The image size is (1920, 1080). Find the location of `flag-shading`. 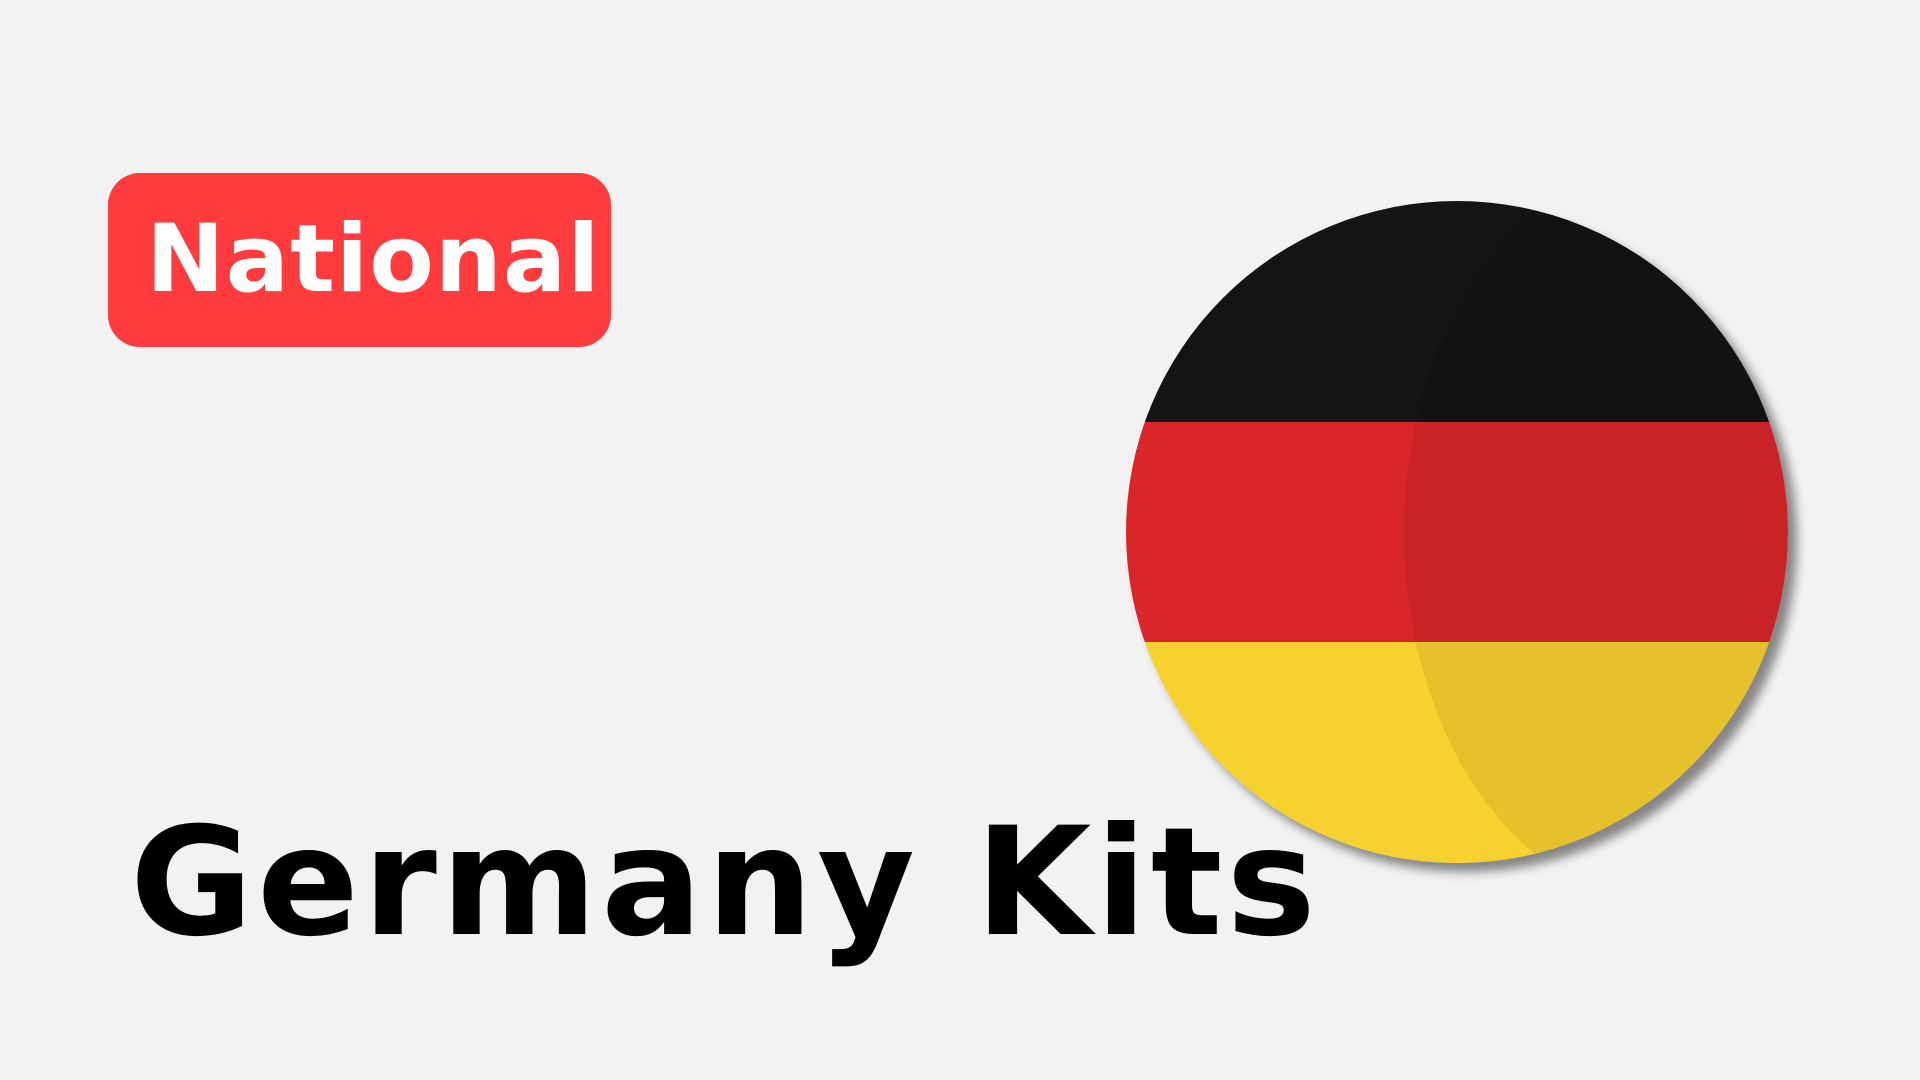

flag-shading is located at coordinates (1596, 532).